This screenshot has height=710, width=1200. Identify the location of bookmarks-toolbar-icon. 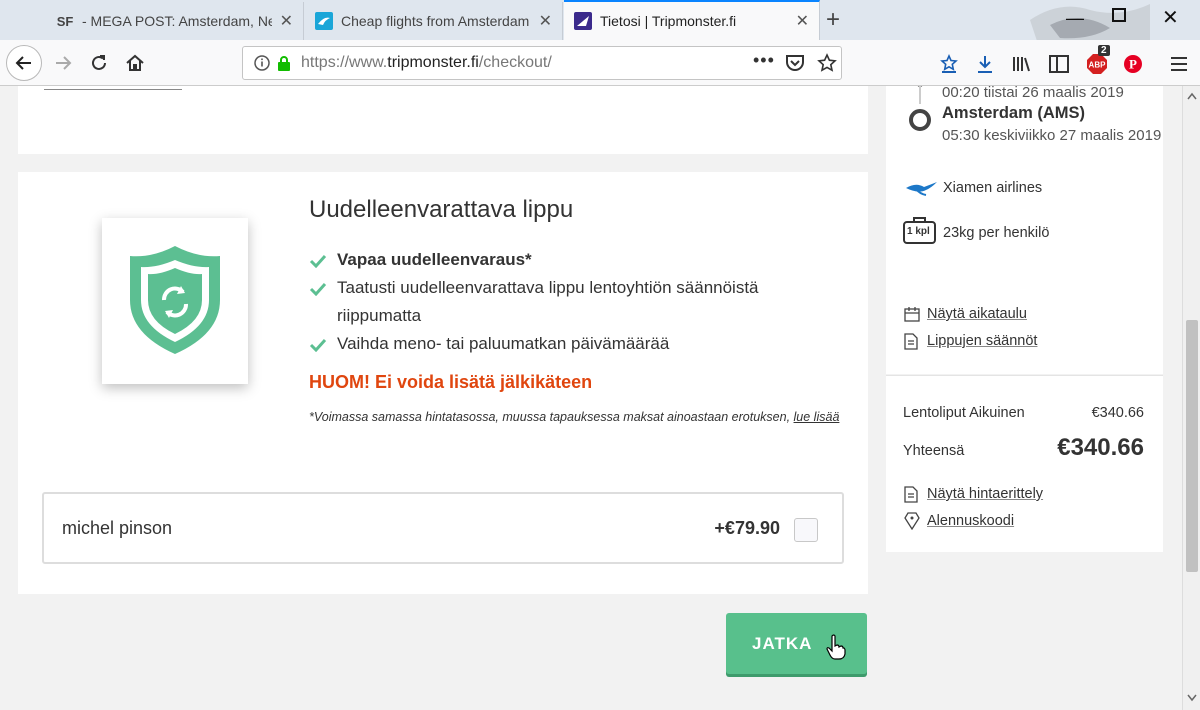
(949, 64).